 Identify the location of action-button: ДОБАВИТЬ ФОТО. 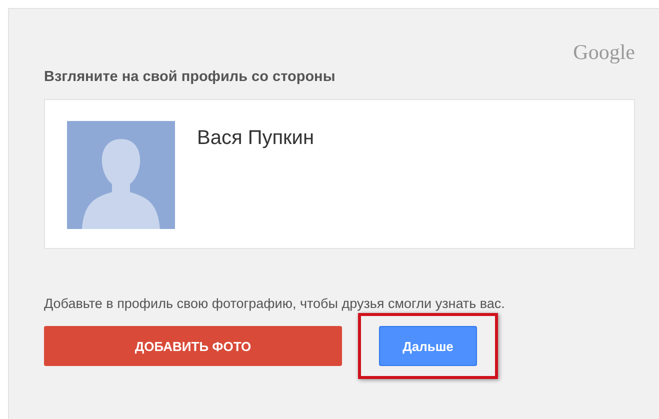
(193, 346).